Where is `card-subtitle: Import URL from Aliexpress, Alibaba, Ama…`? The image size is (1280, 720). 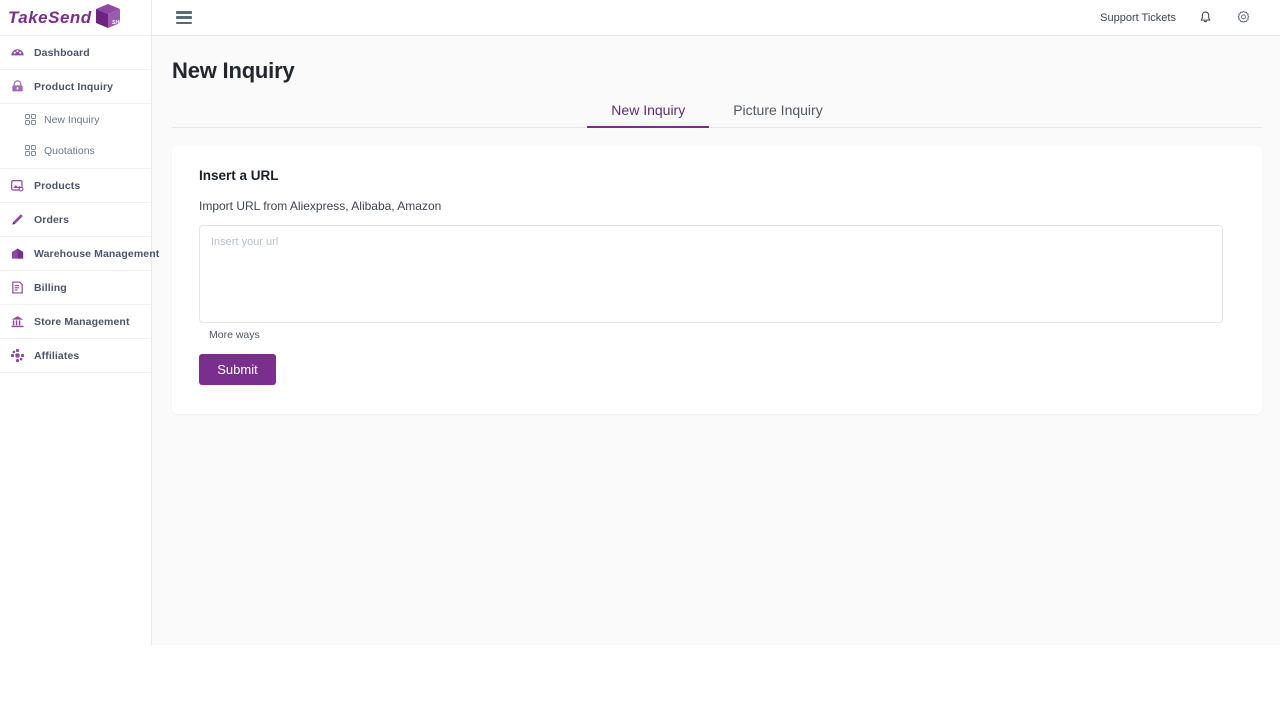 card-subtitle: Import URL from Aliexpress, Alibaba, Ama… is located at coordinates (320, 206).